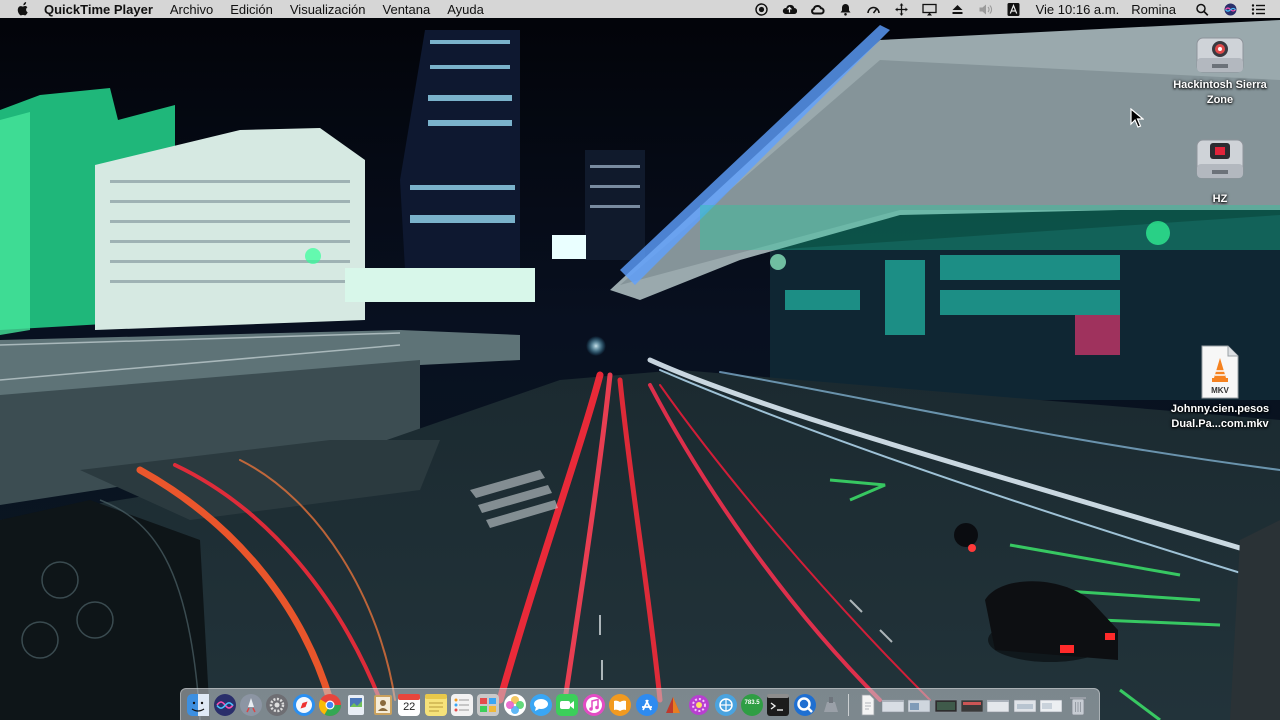 This screenshot has height=720, width=1280. What do you see at coordinates (831, 705) in the screenshot?
I see `utility-app-icon` at bounding box center [831, 705].